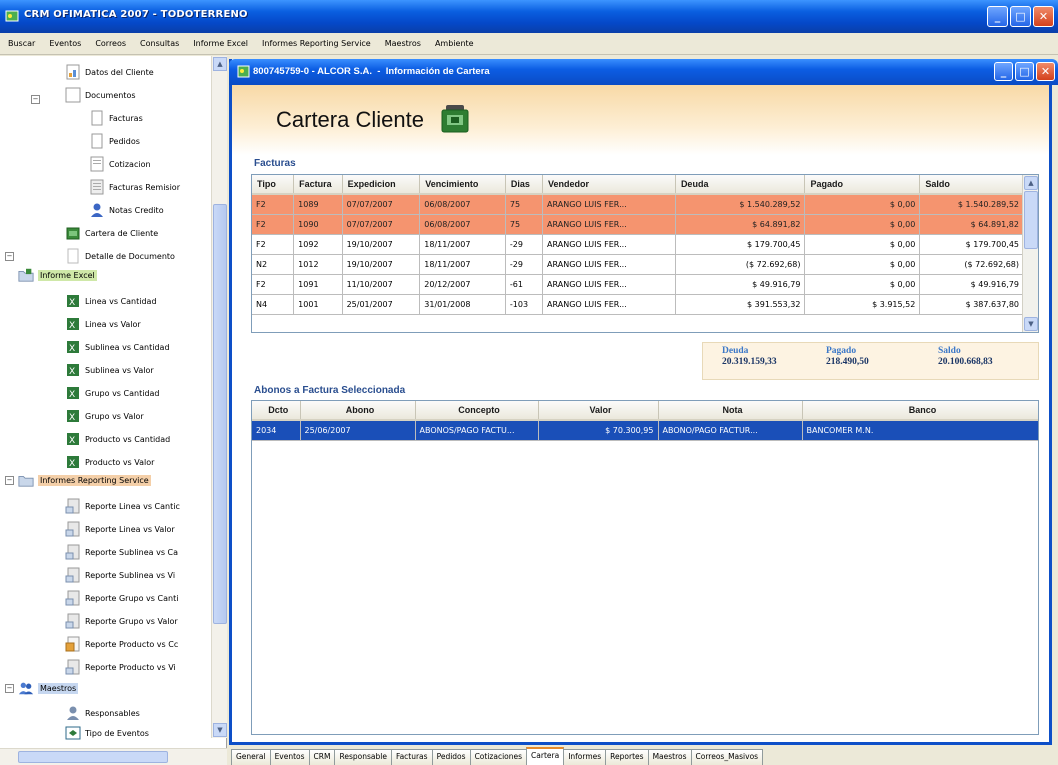 The width and height of the screenshot is (1058, 765). What do you see at coordinates (112, 393) in the screenshot?
I see `tree-item-grupo-cantidad: X Grupo vs Cantidad` at bounding box center [112, 393].